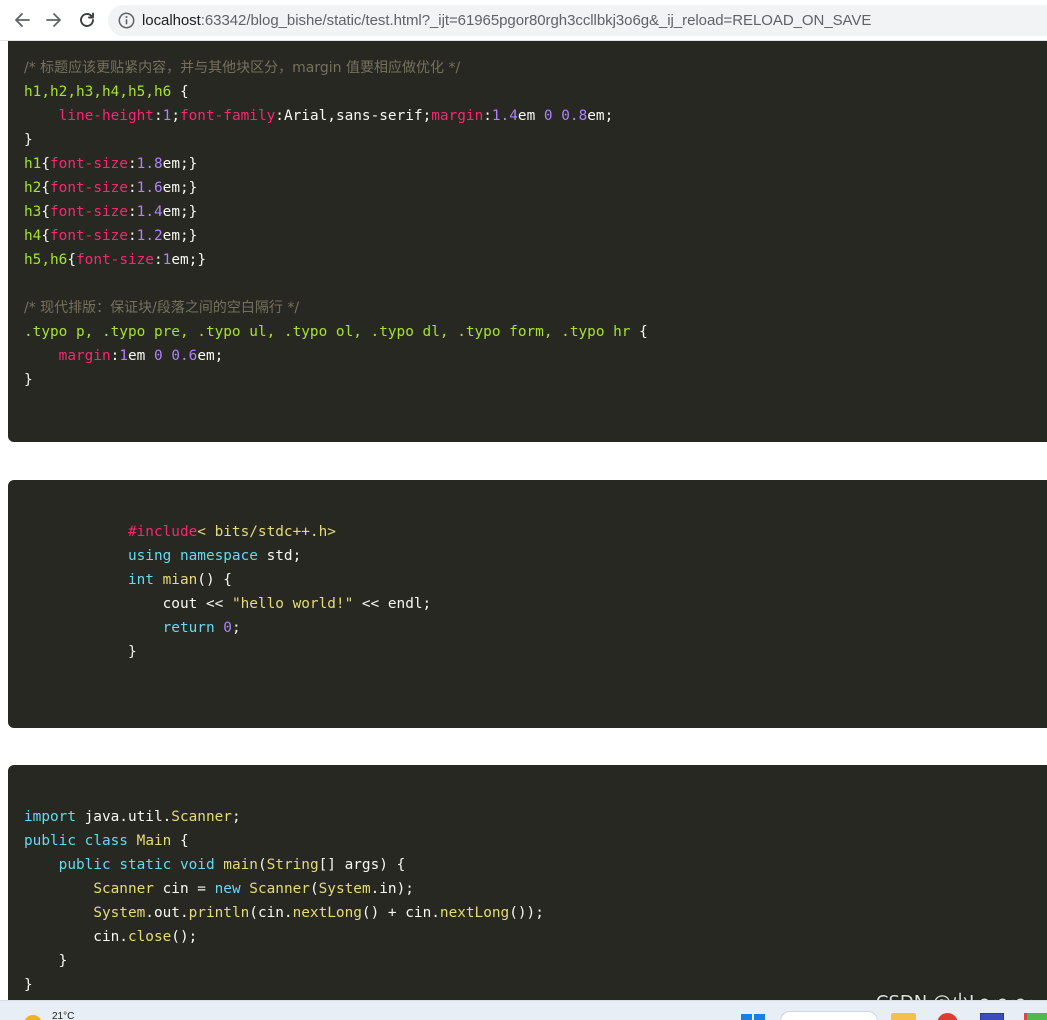 This screenshot has height=1020, width=1047. What do you see at coordinates (22, 20) in the screenshot?
I see `back-arrow-icon` at bounding box center [22, 20].